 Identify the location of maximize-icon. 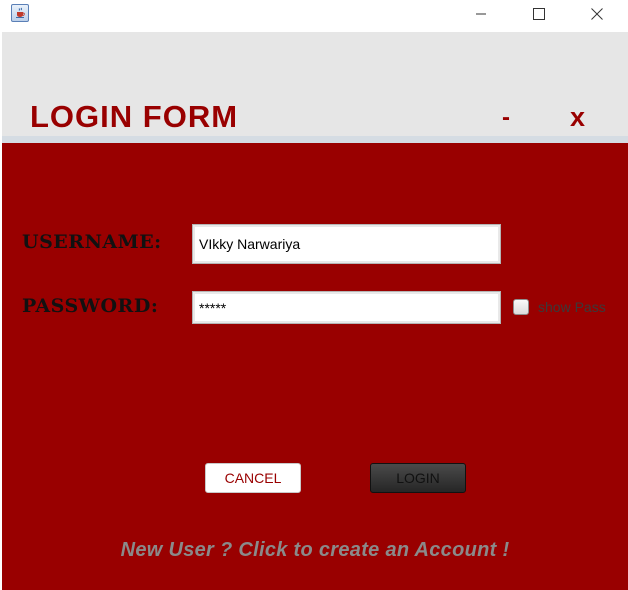
(539, 14).